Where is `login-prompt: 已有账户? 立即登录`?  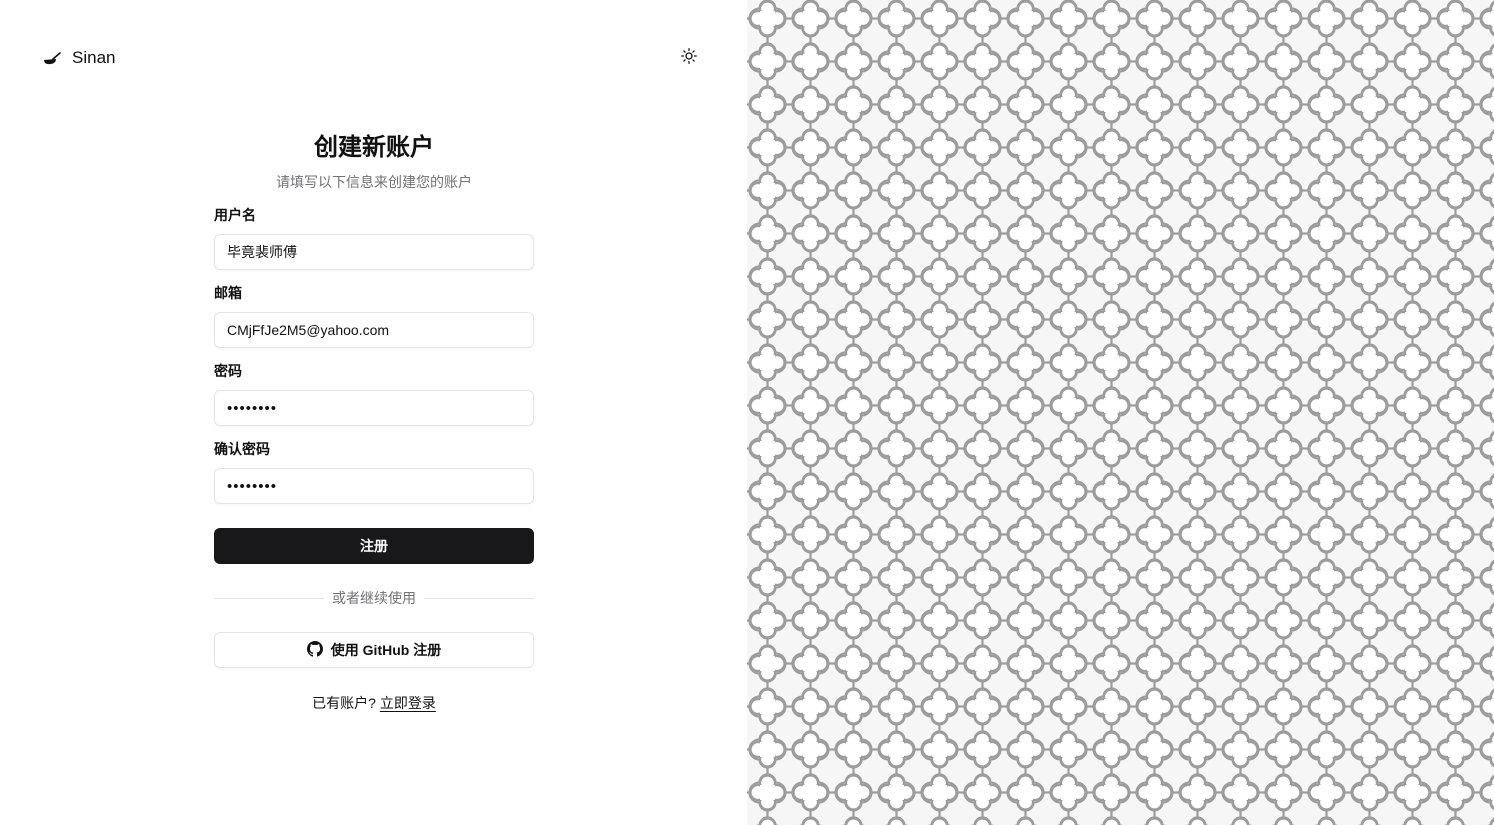
login-prompt: 已有账户? 立即登录 is located at coordinates (374, 703).